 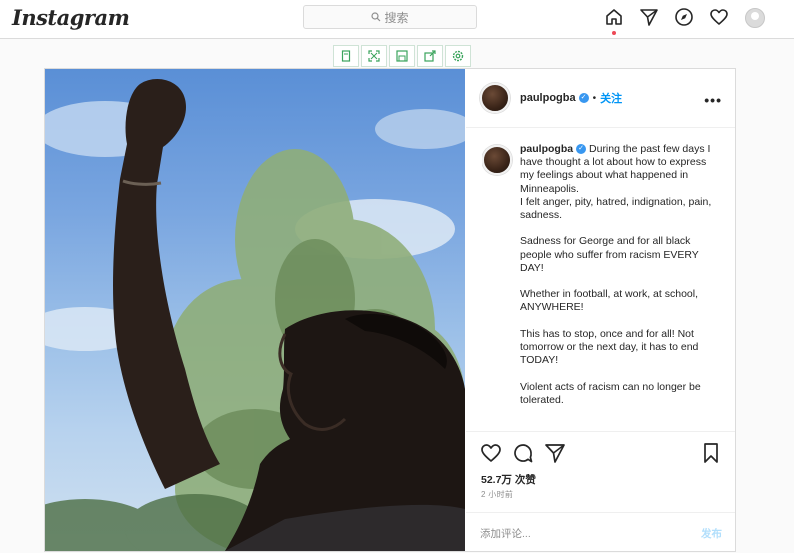 What do you see at coordinates (614, 33) in the screenshot?
I see `notification-dot` at bounding box center [614, 33].